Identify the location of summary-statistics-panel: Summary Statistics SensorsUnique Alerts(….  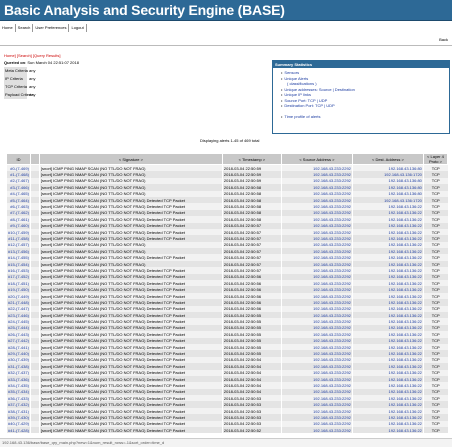
(361, 97).